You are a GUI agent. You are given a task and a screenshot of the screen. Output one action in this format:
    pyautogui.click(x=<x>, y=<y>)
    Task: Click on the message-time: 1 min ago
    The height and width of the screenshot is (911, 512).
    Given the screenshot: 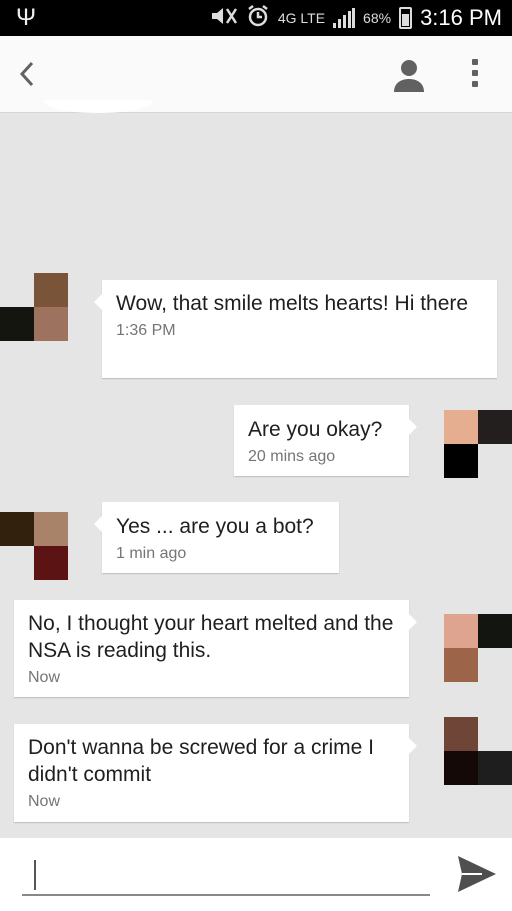 What is the action you would take?
    pyautogui.click(x=151, y=553)
    